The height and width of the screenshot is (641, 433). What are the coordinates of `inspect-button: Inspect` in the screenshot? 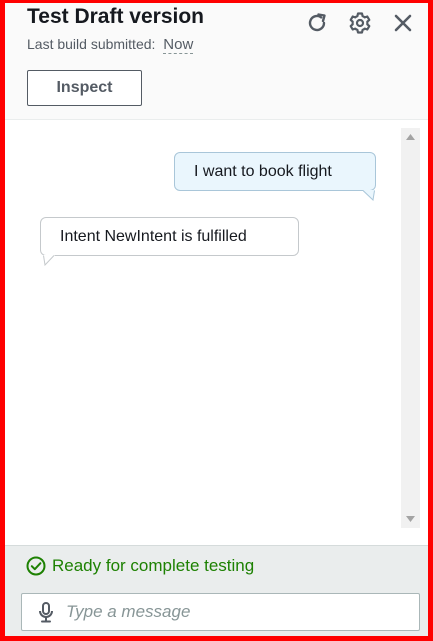 It's located at (84, 88).